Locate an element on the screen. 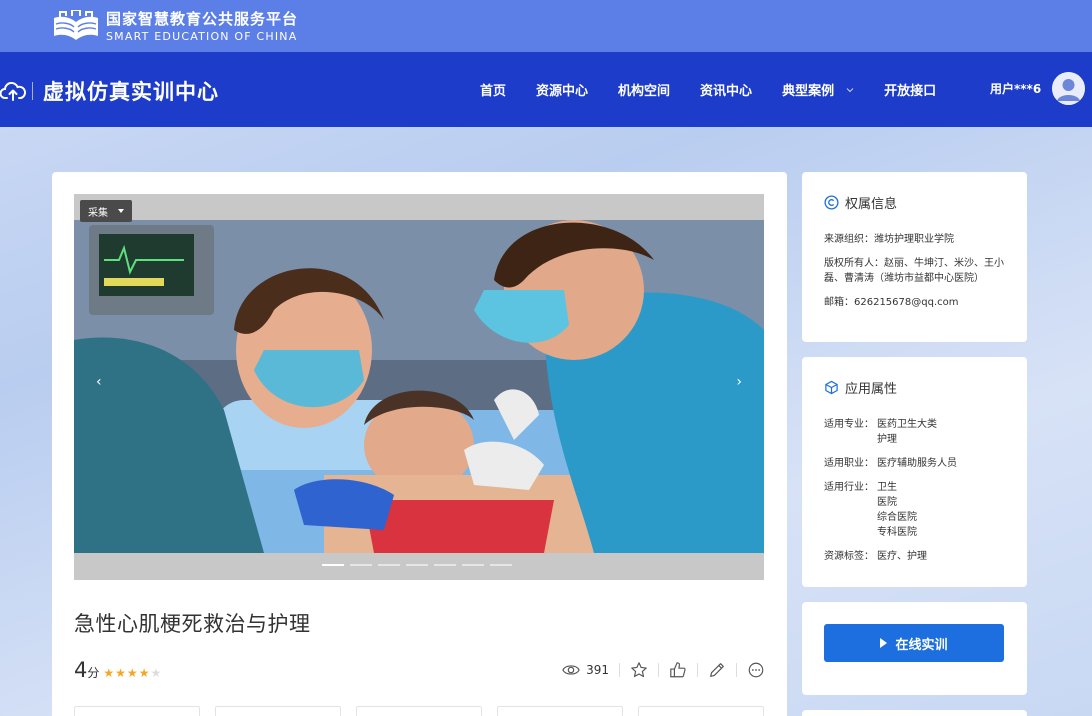 The width and height of the screenshot is (1092, 716). platform-banner: 国家智慧教育公共服务平台 SMART EDUCATION OF CHINA is located at coordinates (546, 26).